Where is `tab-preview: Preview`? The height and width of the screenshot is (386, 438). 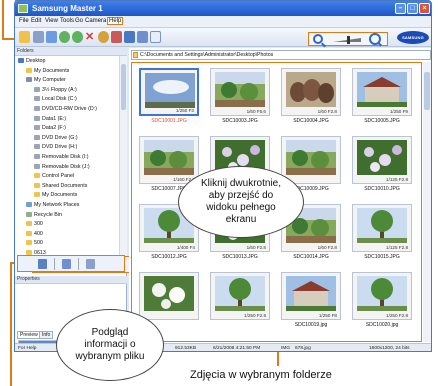
tab-preview: Preview is located at coordinates (29, 335).